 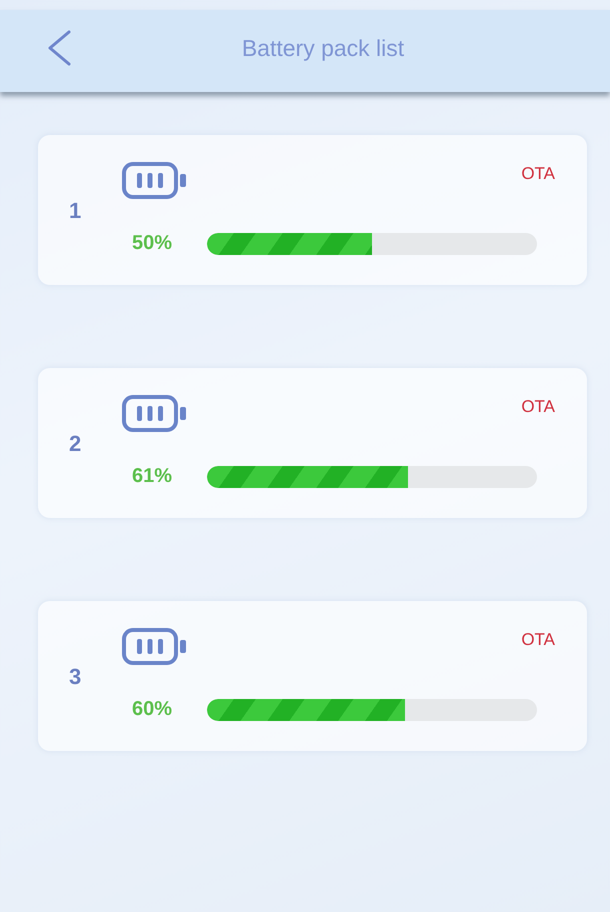 I want to click on charge-percentage: 50%, so click(x=153, y=243).